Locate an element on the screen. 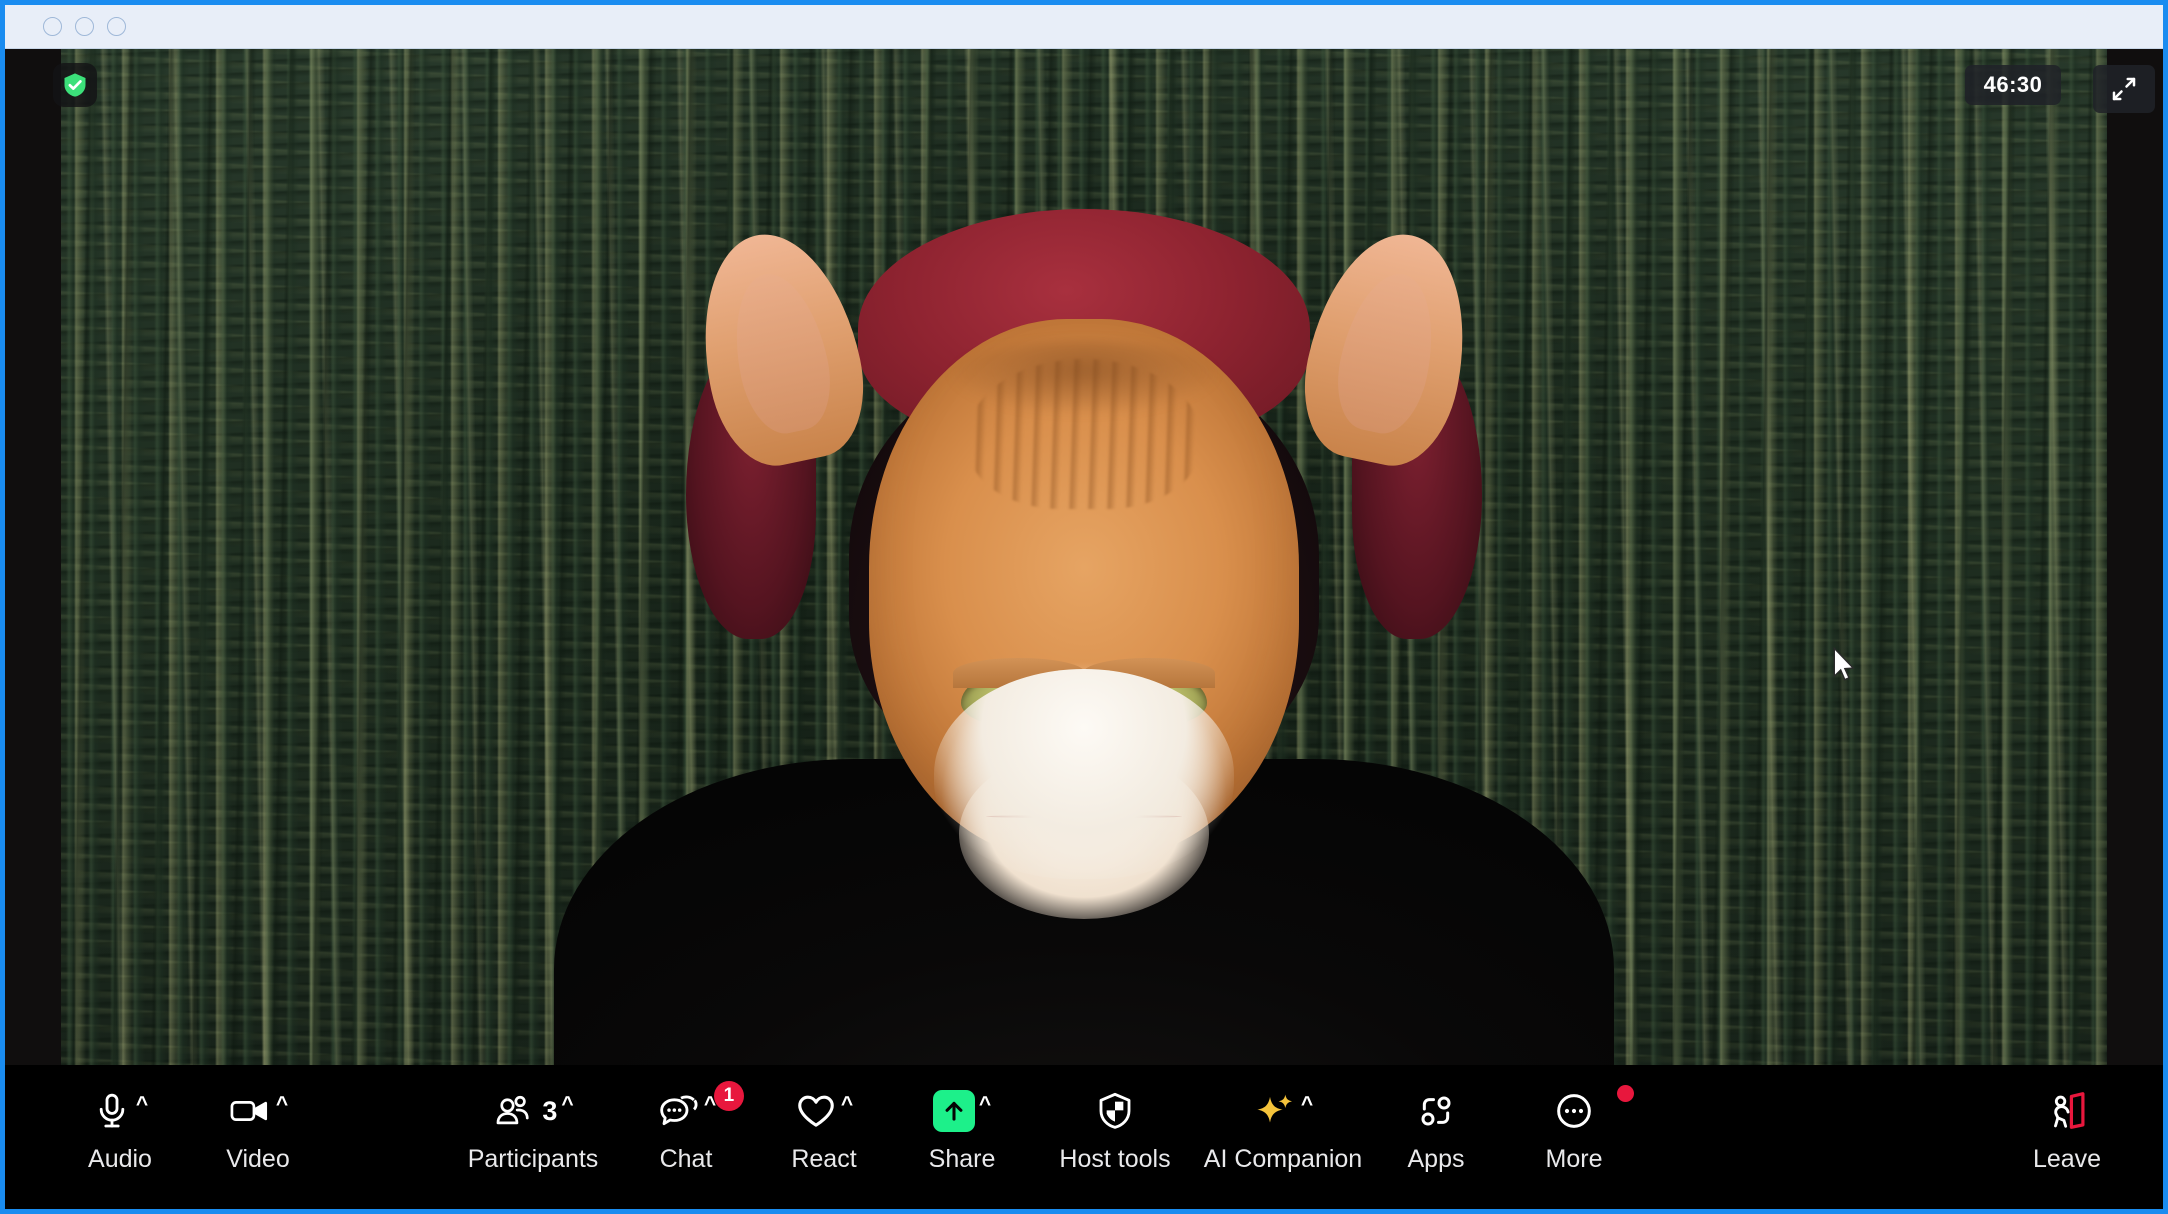 The image size is (2168, 1214). toolbar-label-host-tools: Host tools is located at coordinates (1115, 1159).